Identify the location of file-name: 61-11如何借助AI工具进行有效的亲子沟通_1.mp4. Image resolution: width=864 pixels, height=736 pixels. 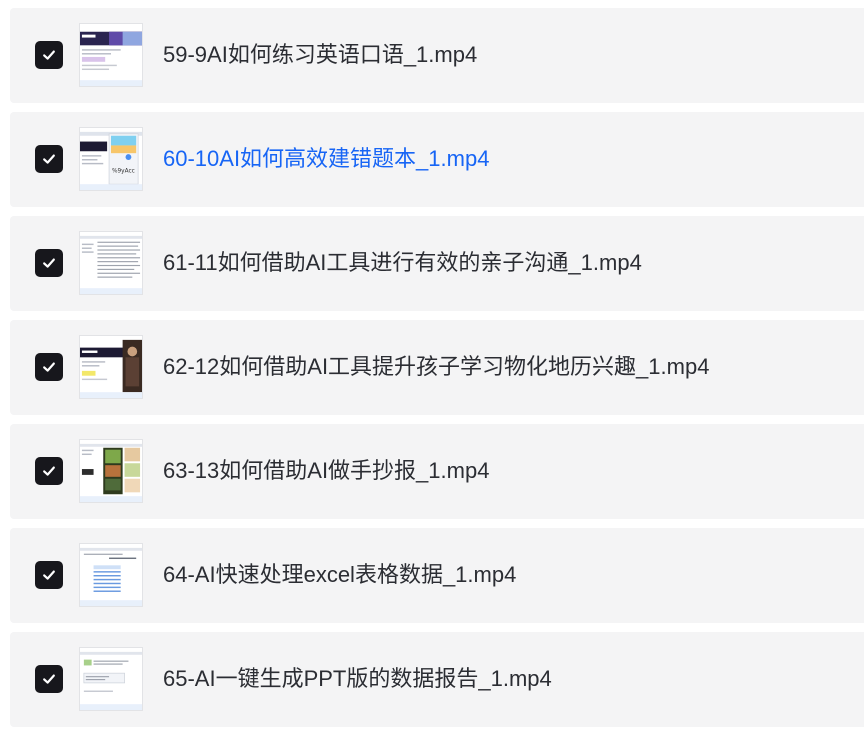
(402, 263).